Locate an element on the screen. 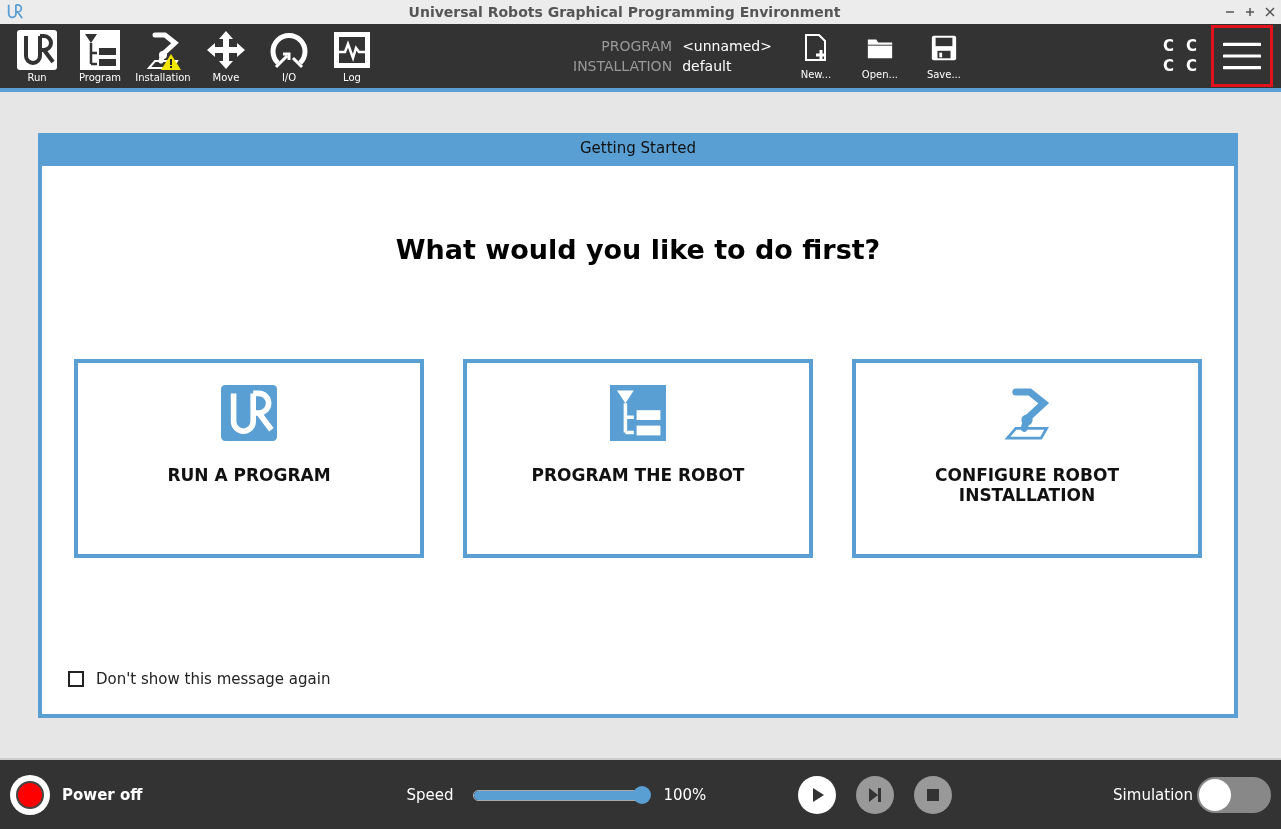 This screenshot has height=829, width=1281. power-status: Power off is located at coordinates (102, 794).